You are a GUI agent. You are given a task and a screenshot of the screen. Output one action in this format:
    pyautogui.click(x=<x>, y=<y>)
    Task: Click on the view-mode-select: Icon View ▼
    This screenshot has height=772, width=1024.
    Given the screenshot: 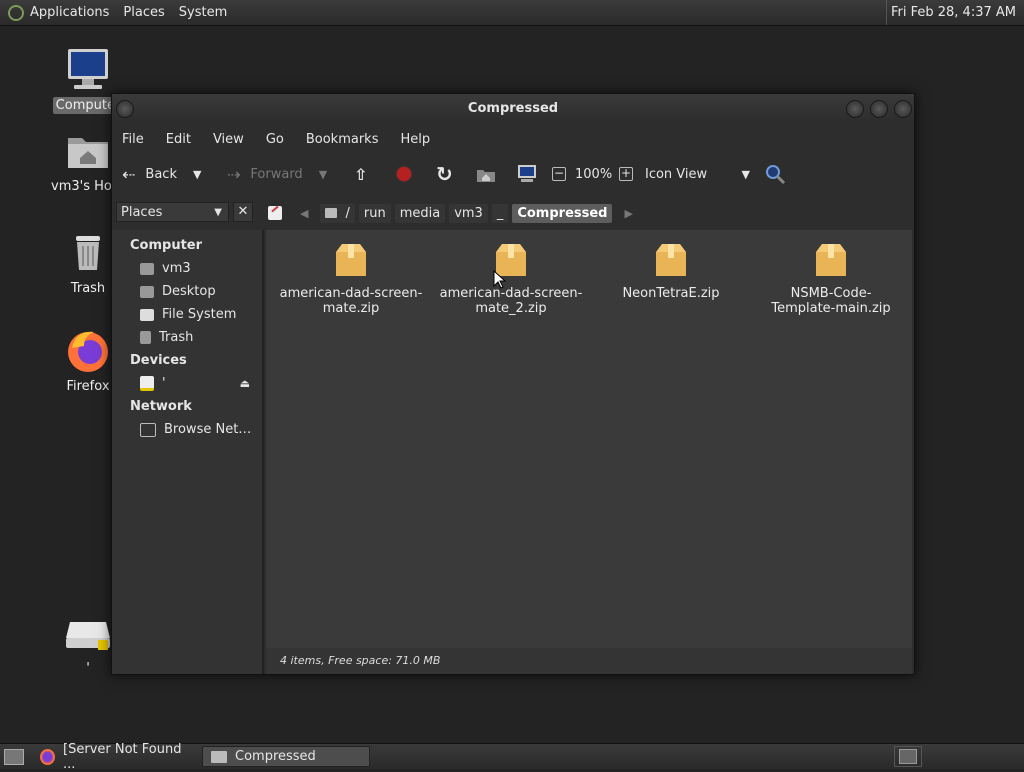 What is the action you would take?
    pyautogui.click(x=697, y=174)
    